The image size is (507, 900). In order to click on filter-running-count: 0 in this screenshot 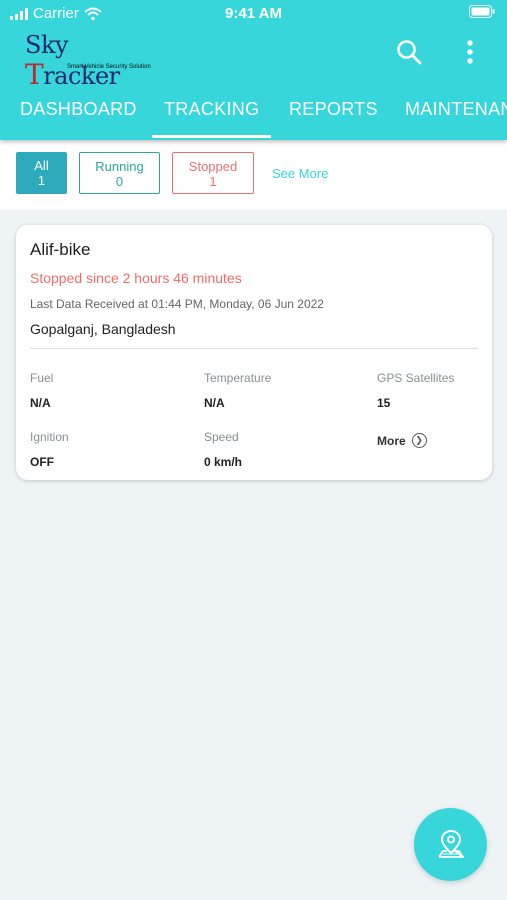, I will do `click(119, 181)`.